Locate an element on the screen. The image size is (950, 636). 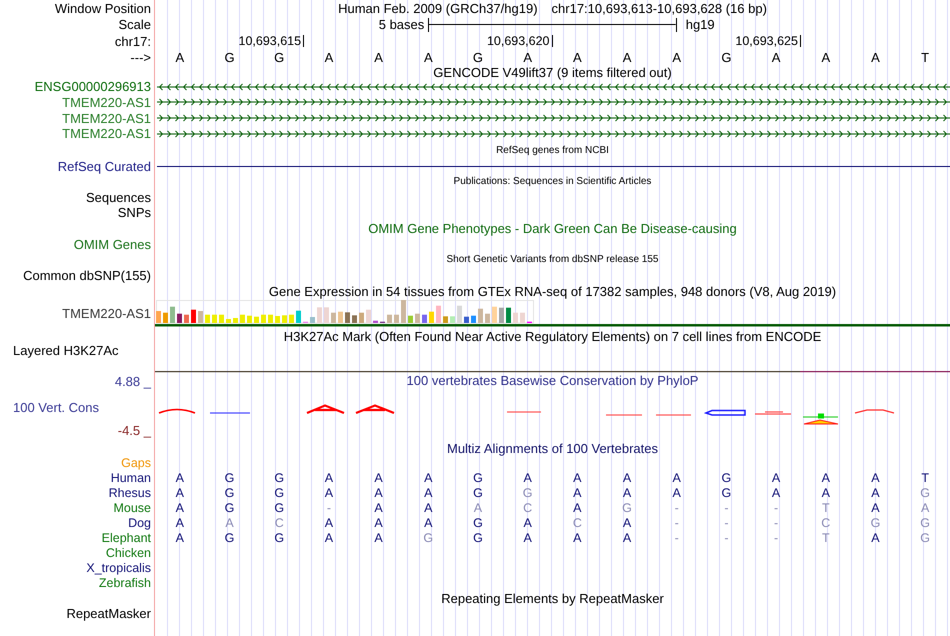
track-label: SNPs is located at coordinates (134, 212).